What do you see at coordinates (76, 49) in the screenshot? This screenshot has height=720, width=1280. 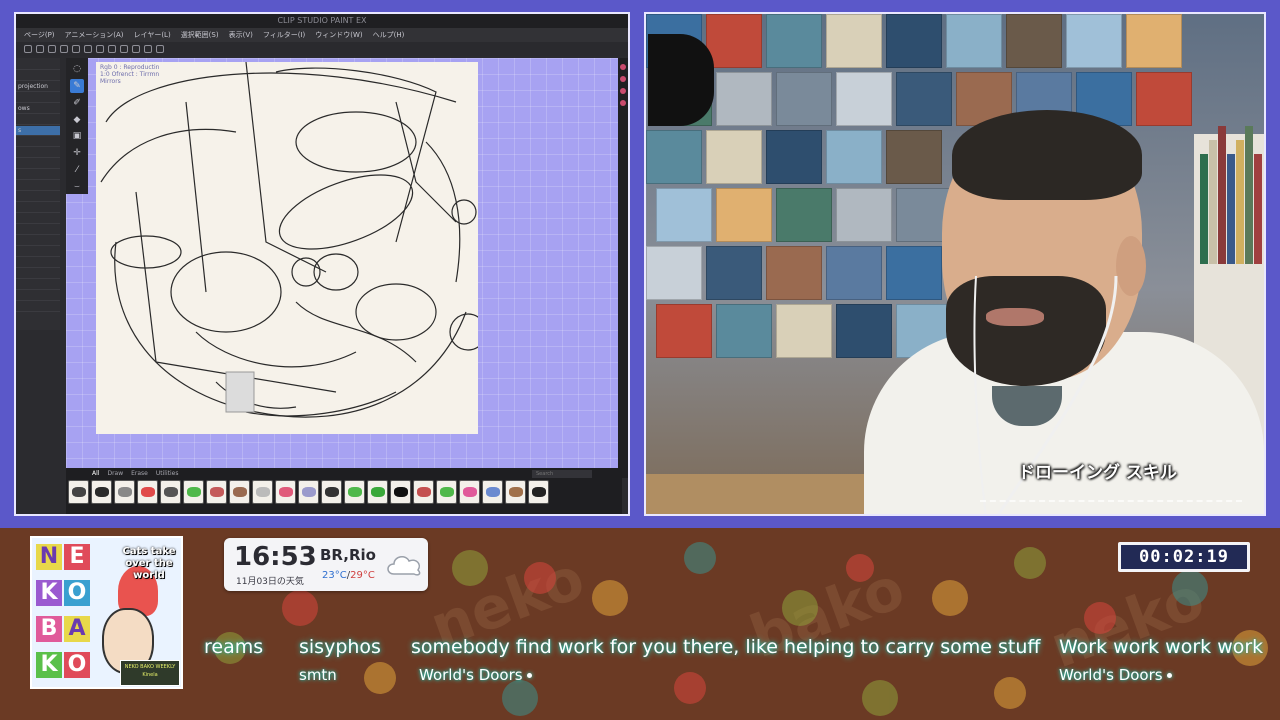 I see `copy-icon` at bounding box center [76, 49].